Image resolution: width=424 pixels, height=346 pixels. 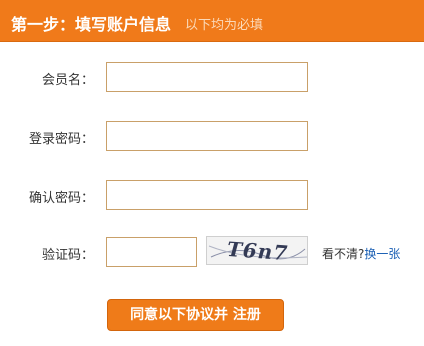 I want to click on username-input, so click(x=207, y=77).